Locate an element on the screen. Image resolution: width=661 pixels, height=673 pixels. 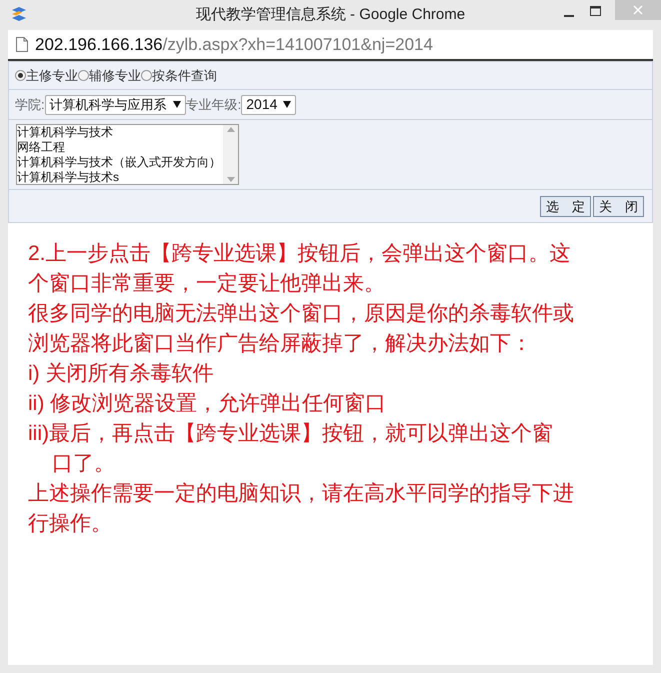
scroll-down-icon is located at coordinates (230, 179).